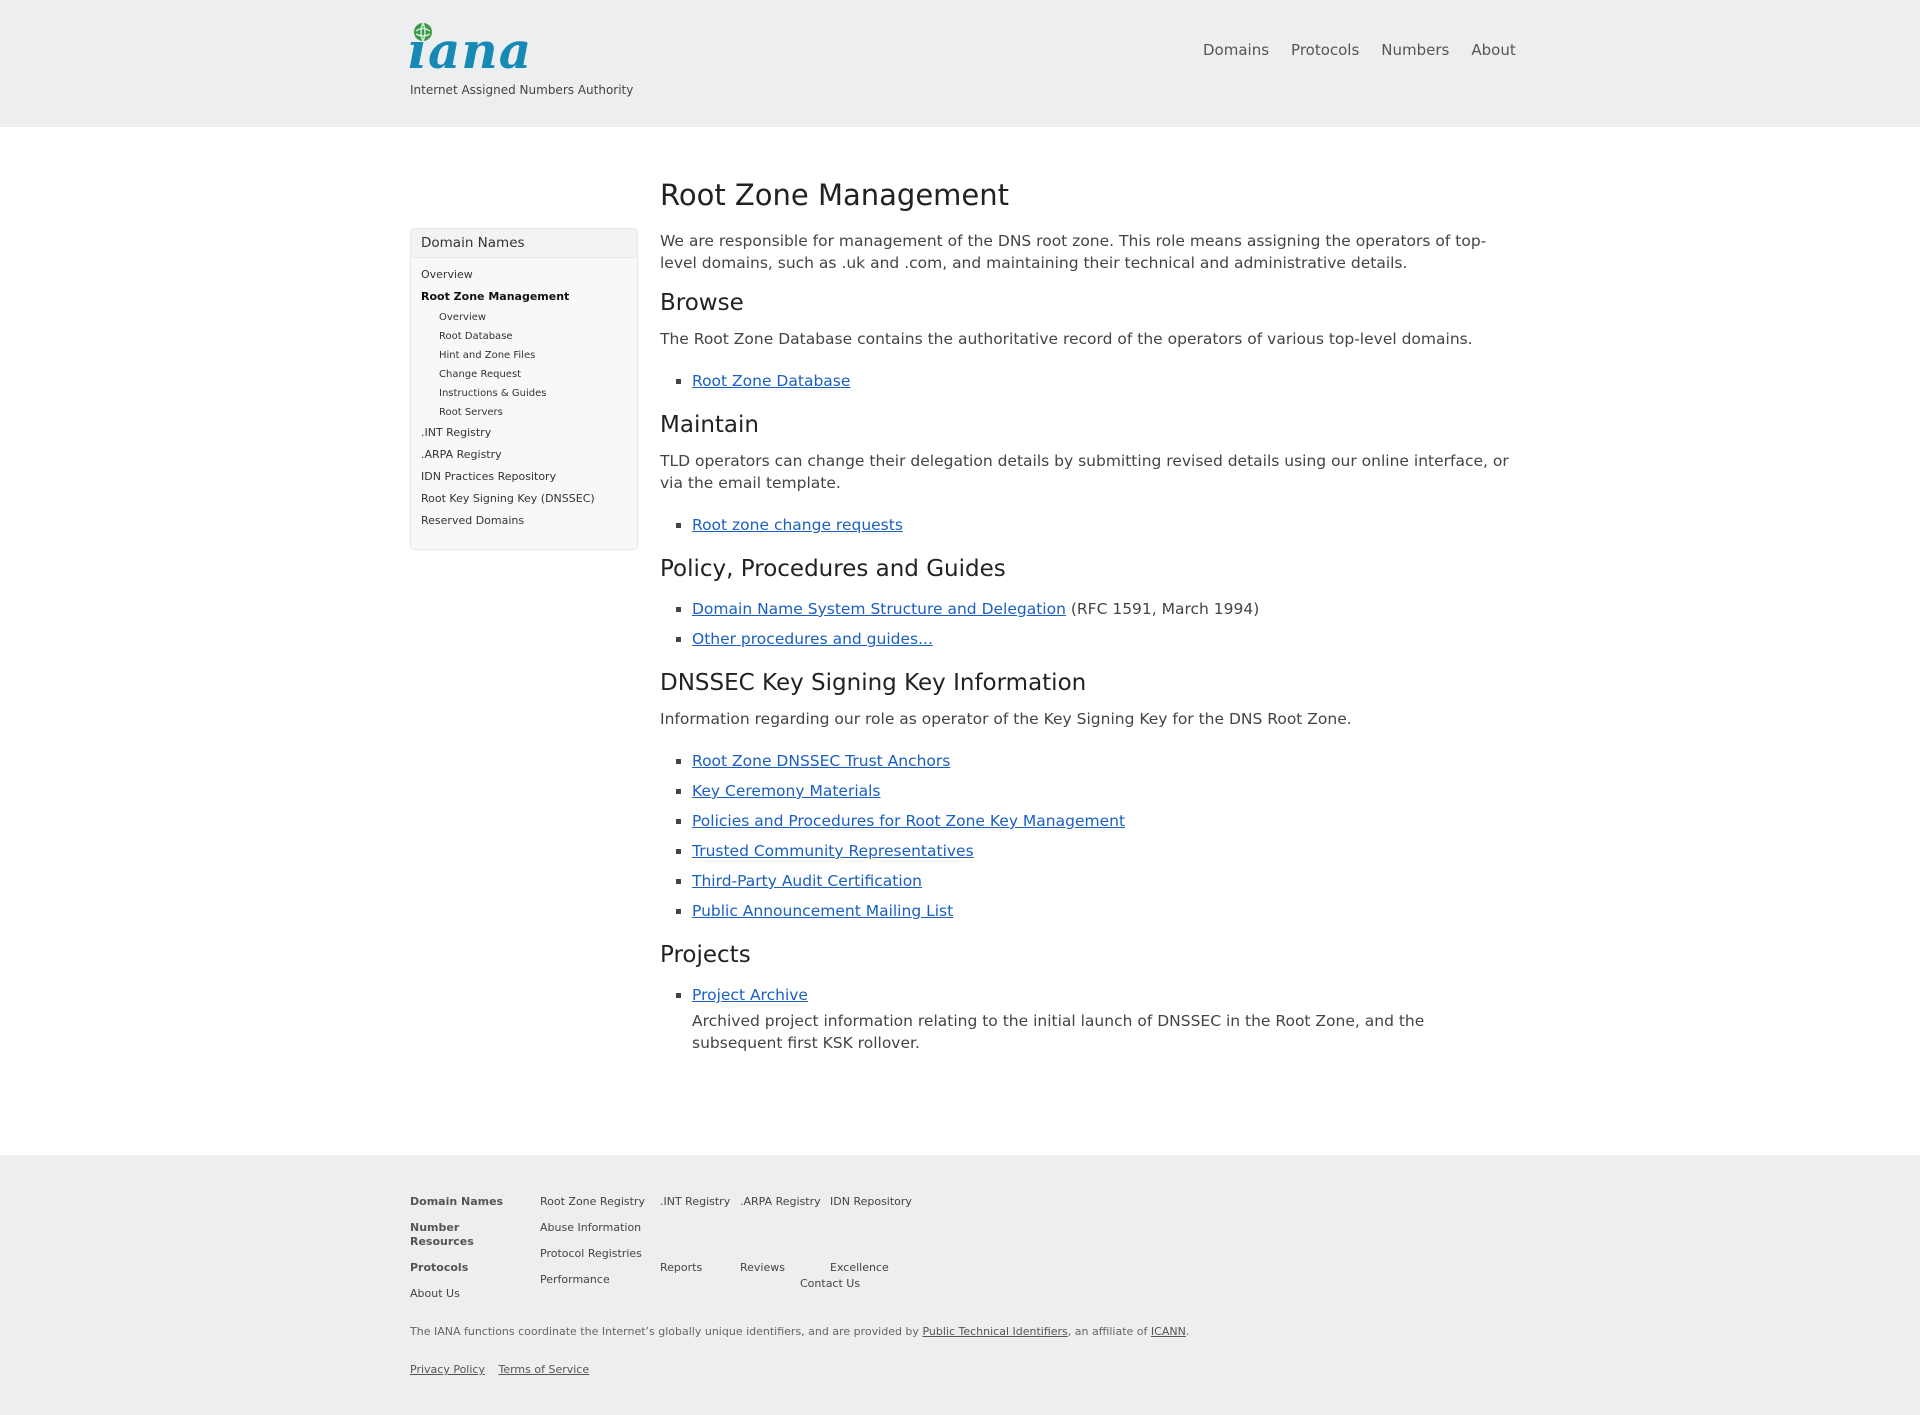 The image size is (1920, 1415). What do you see at coordinates (488, 476) in the screenshot?
I see `sidebar-item-idn-repository: IDN Practices Repository` at bounding box center [488, 476].